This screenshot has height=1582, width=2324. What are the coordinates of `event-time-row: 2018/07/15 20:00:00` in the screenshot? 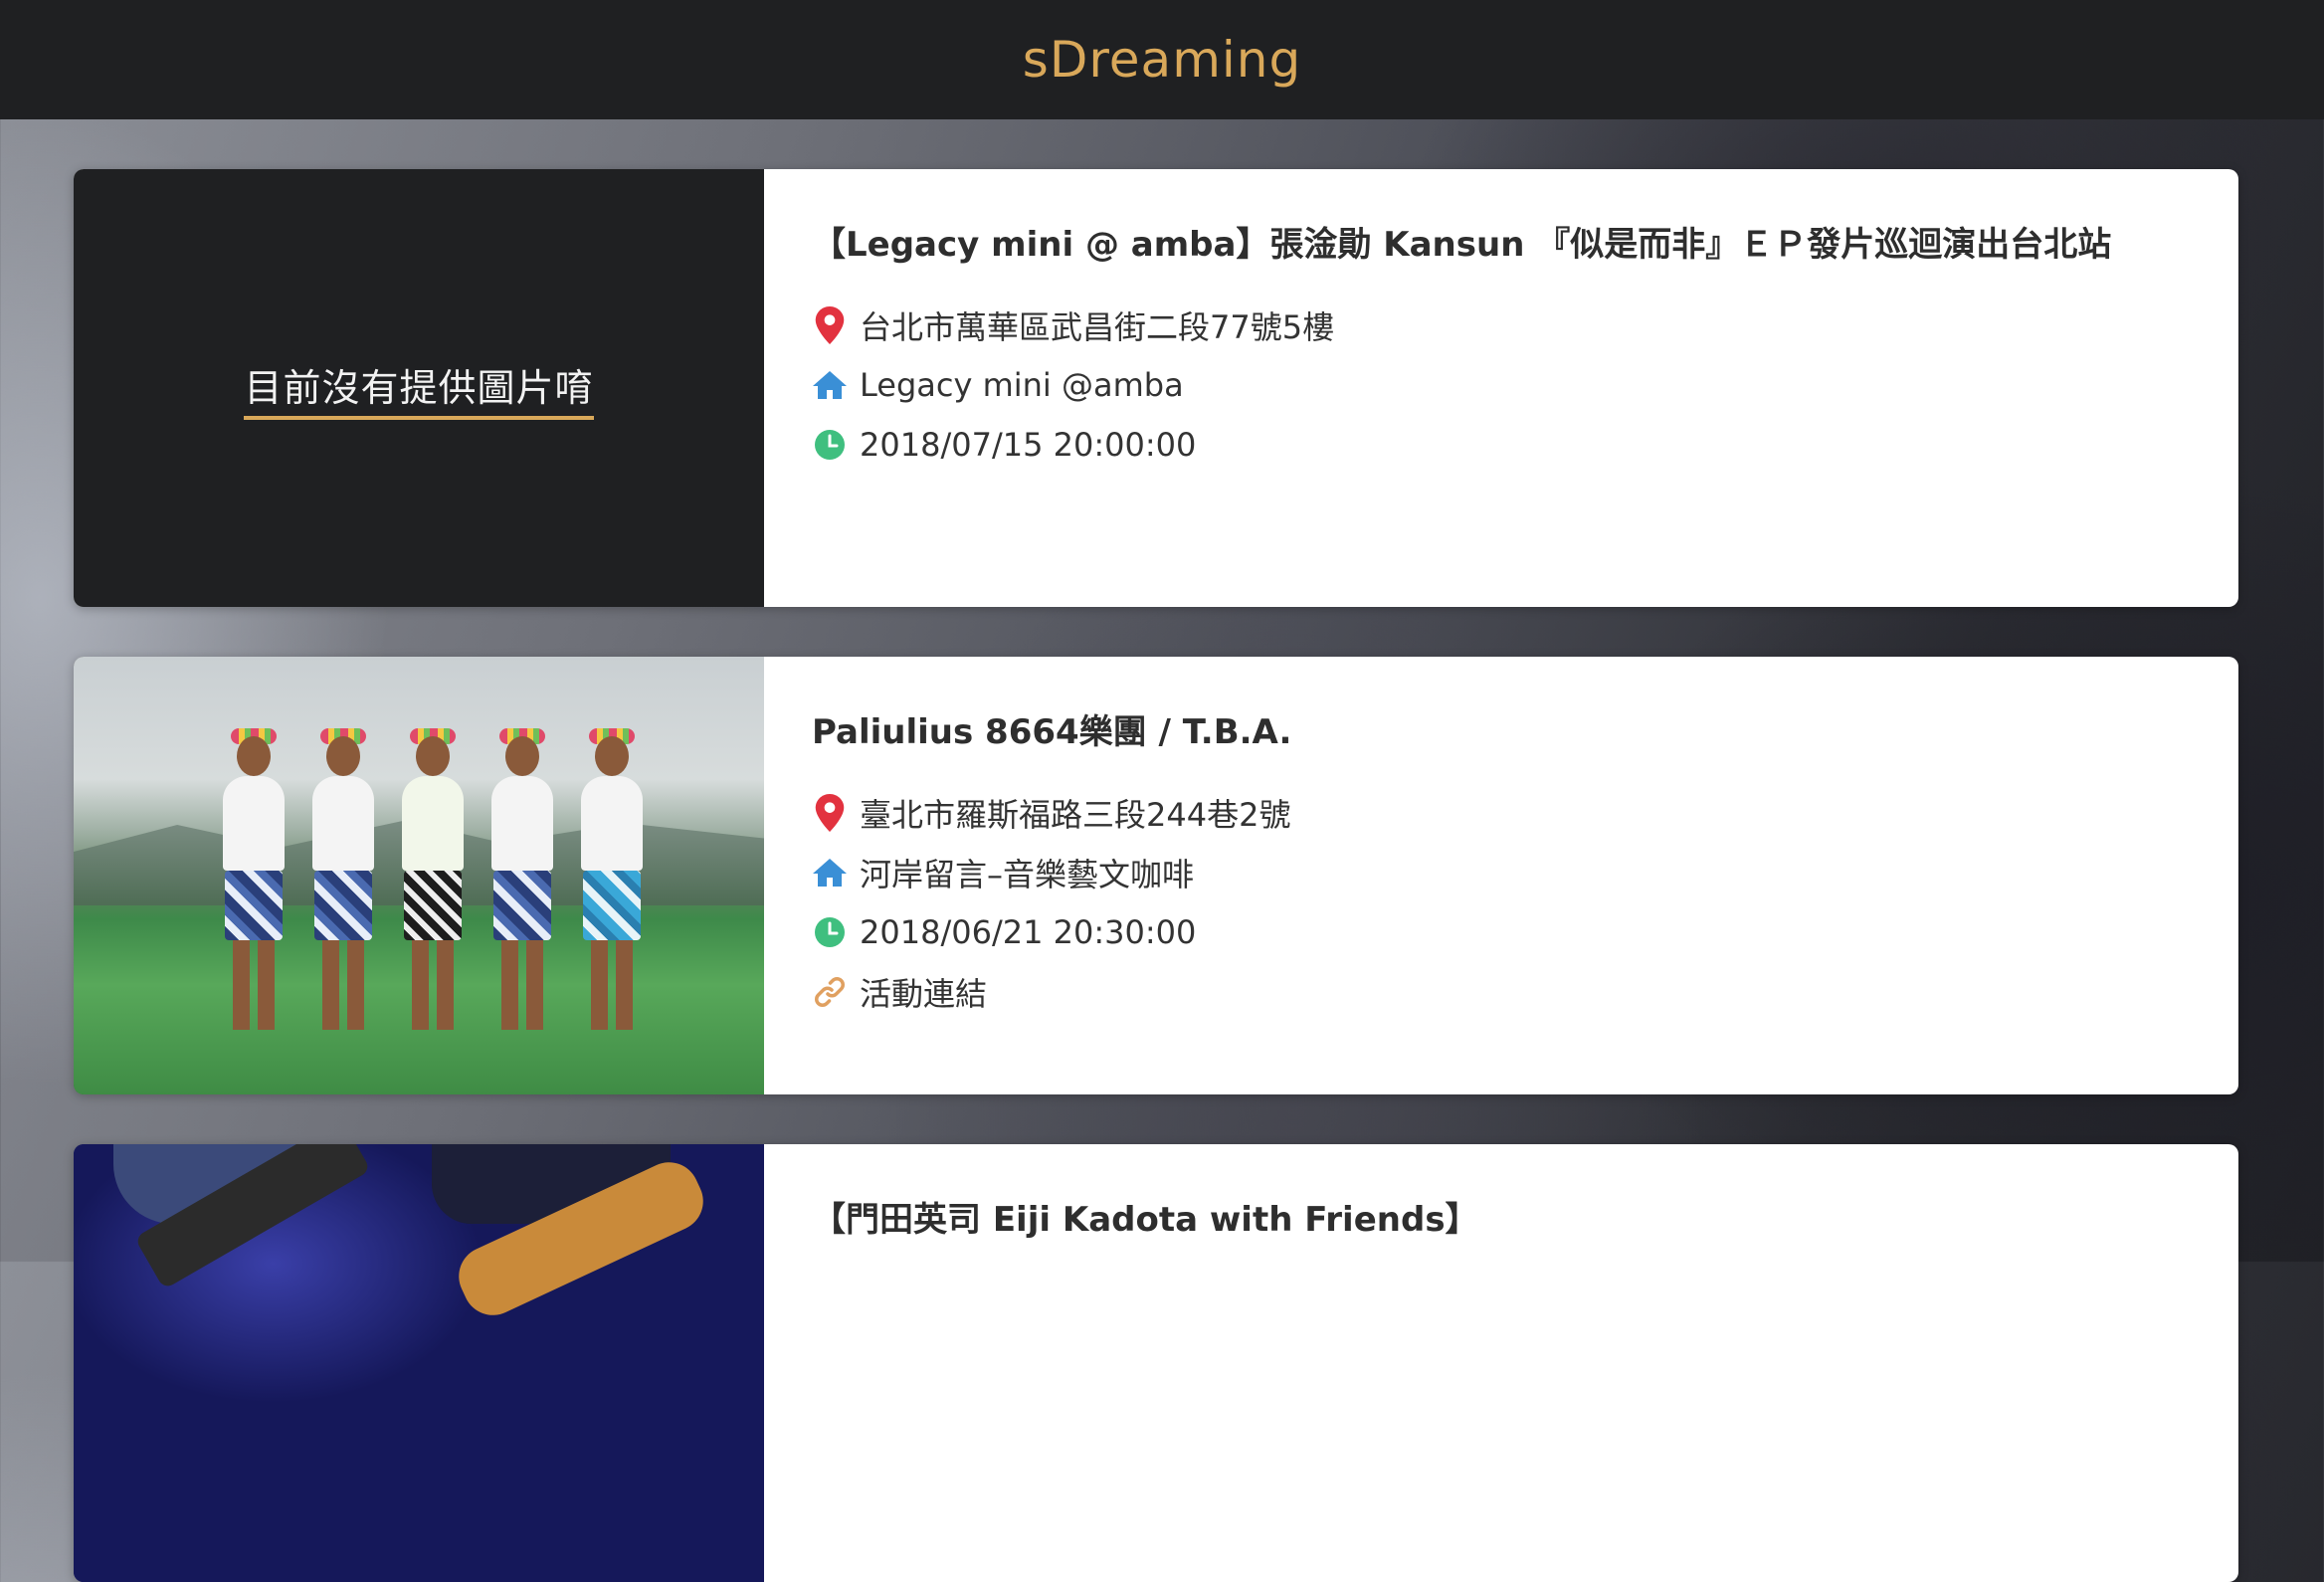 It's located at (1525, 445).